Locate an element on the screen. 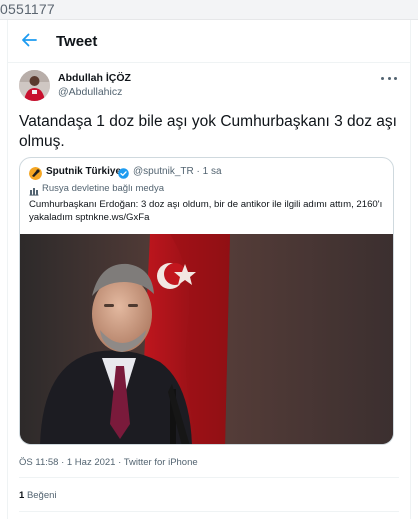 This screenshot has height=519, width=418. page-title: Tweet is located at coordinates (77, 41).